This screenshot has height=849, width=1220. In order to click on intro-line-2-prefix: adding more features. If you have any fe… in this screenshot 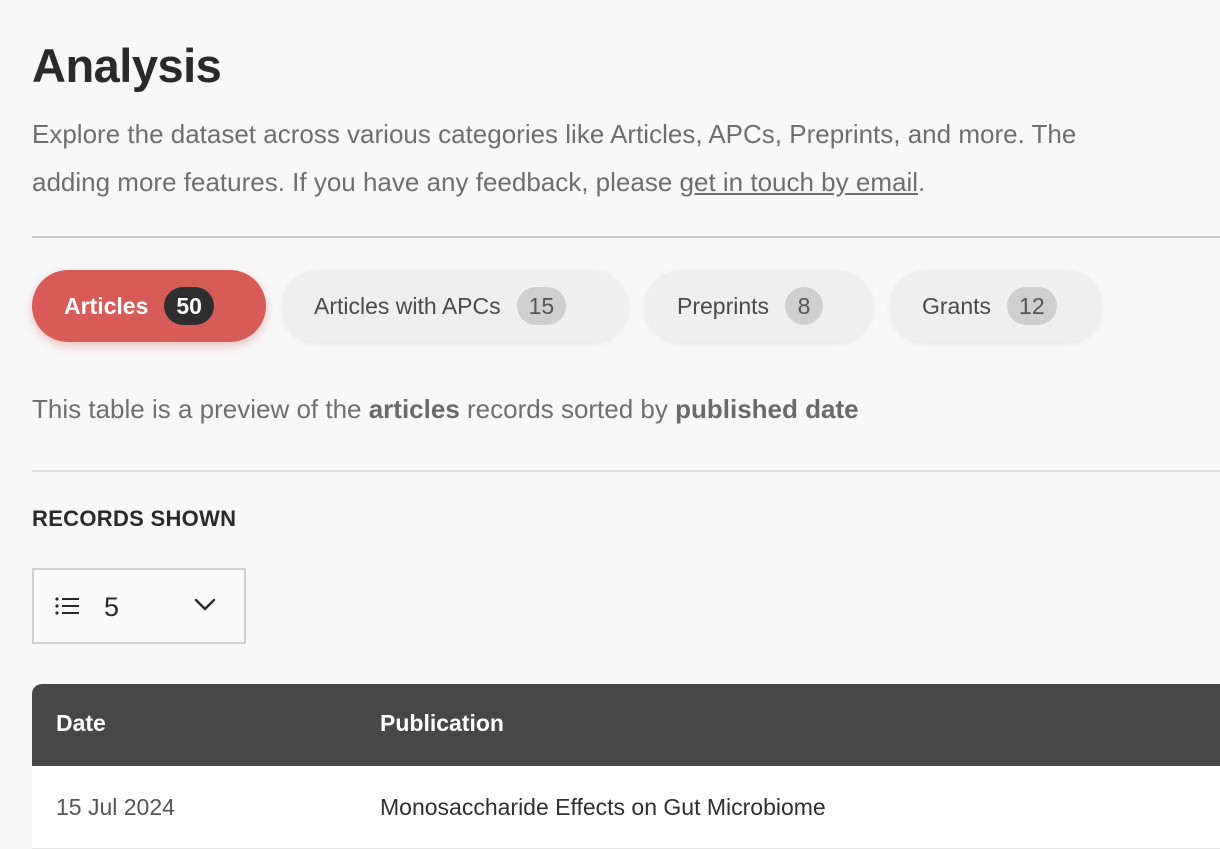, I will do `click(356, 182)`.